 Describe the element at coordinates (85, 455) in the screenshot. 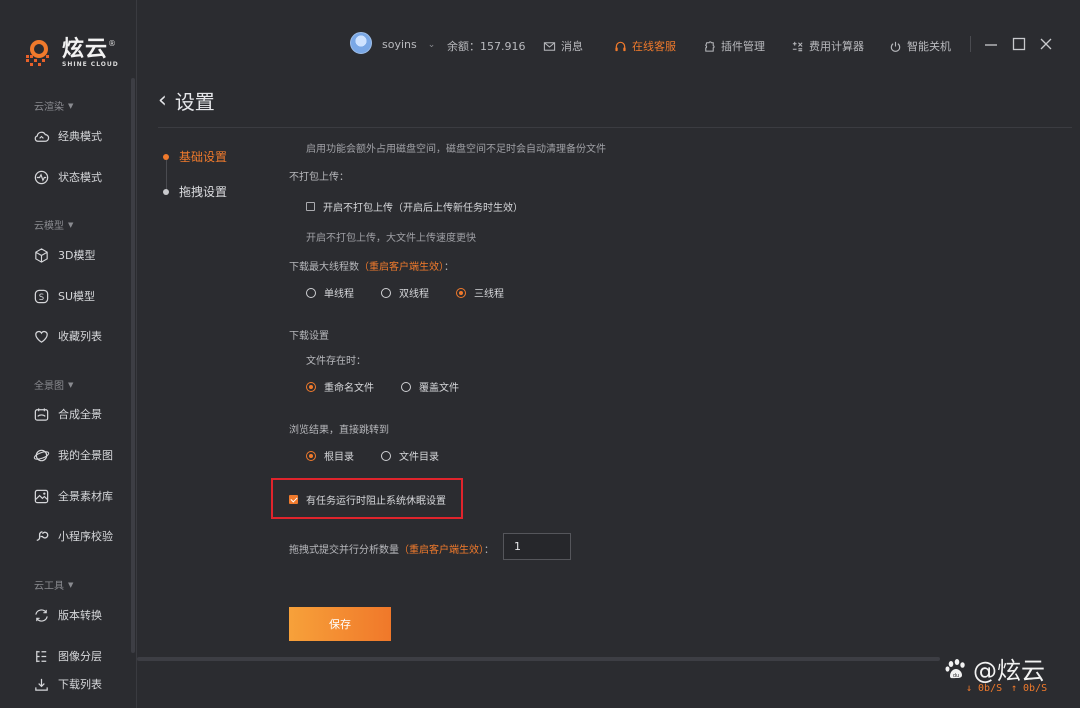

I see `sidebar-item-label: 我的全景图` at that location.